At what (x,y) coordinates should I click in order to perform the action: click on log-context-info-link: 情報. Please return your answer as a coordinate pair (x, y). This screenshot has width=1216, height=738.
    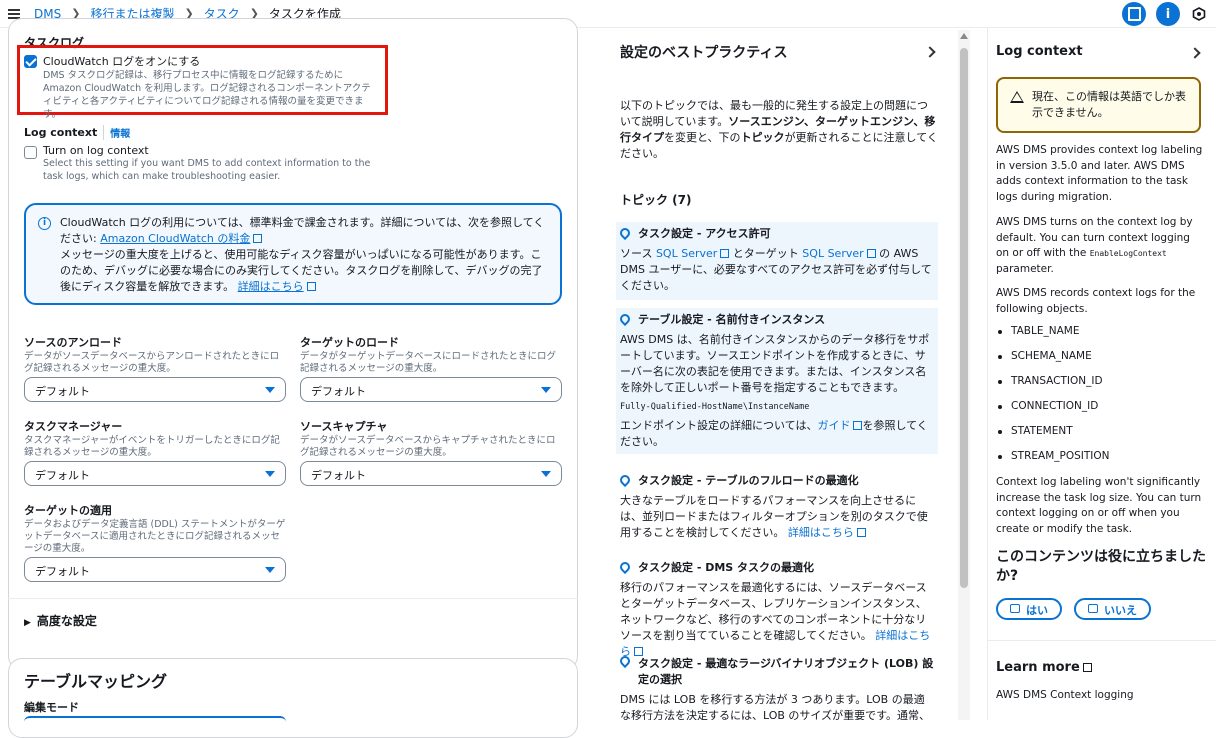
    Looking at the image, I should click on (116, 132).